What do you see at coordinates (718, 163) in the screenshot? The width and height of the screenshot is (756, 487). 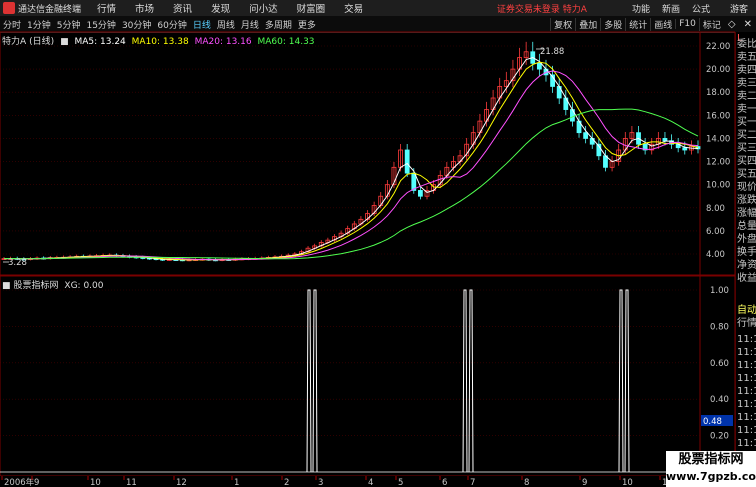 I see `price-tick-label: 12.00` at bounding box center [718, 163].